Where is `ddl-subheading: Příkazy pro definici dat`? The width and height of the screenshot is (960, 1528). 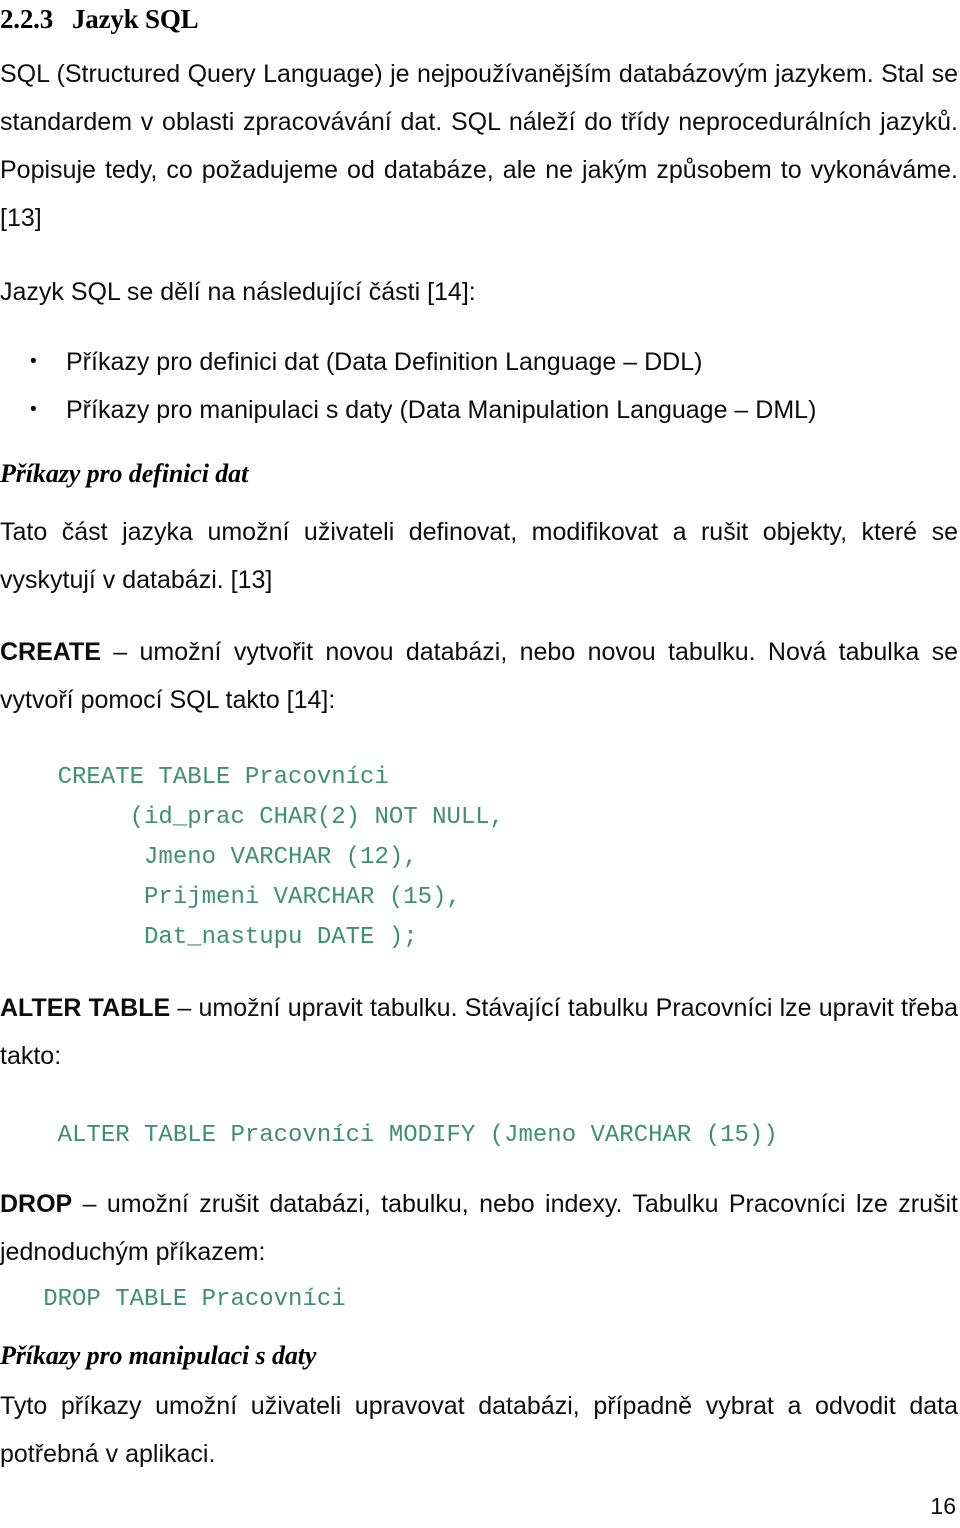 ddl-subheading: Příkazy pro definici dat is located at coordinates (124, 473).